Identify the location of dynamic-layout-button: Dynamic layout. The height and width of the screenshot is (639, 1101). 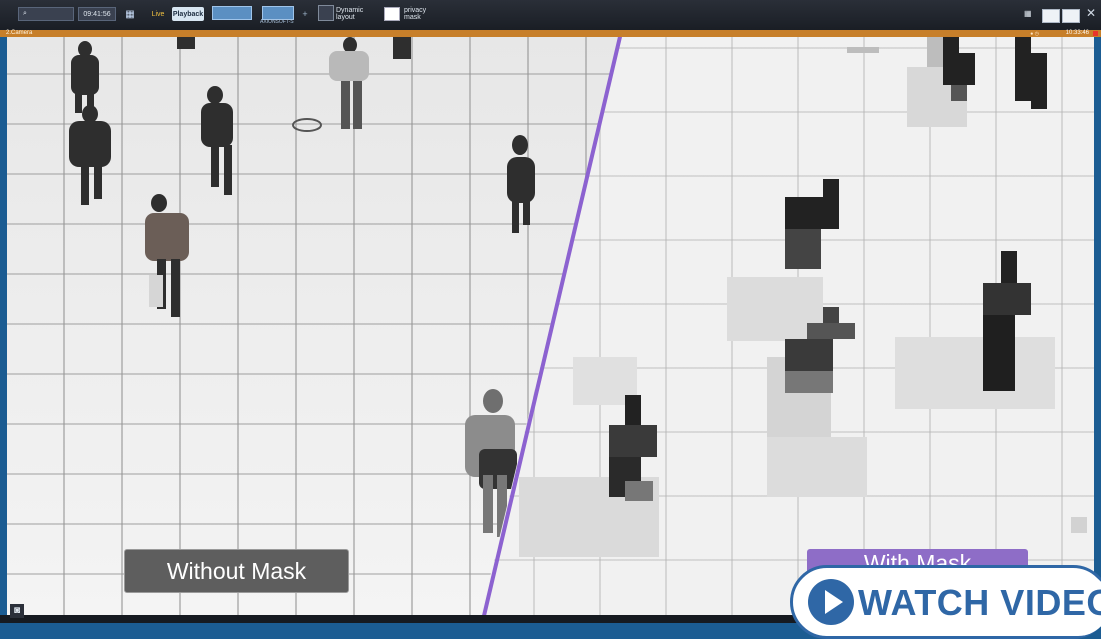
(359, 14).